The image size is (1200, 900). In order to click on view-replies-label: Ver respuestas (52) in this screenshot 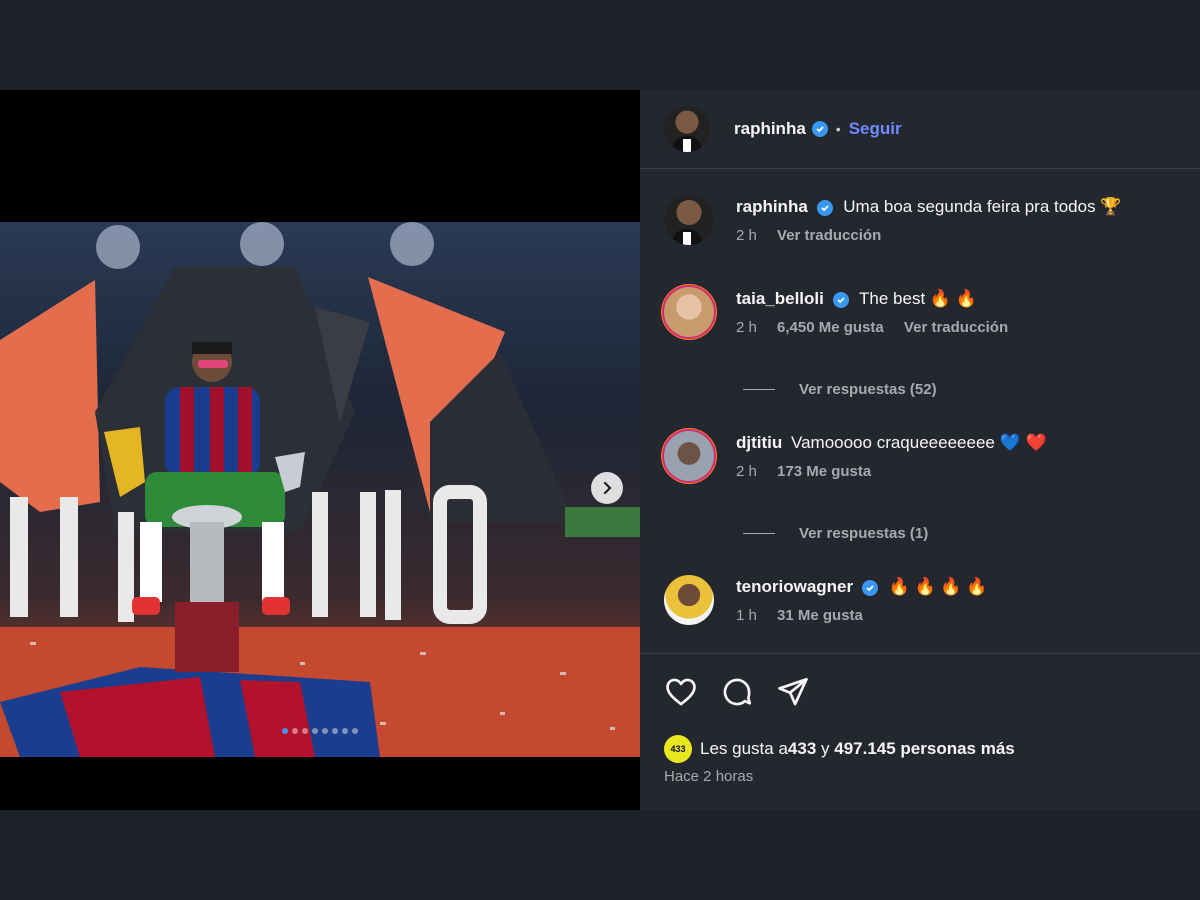, I will do `click(868, 389)`.